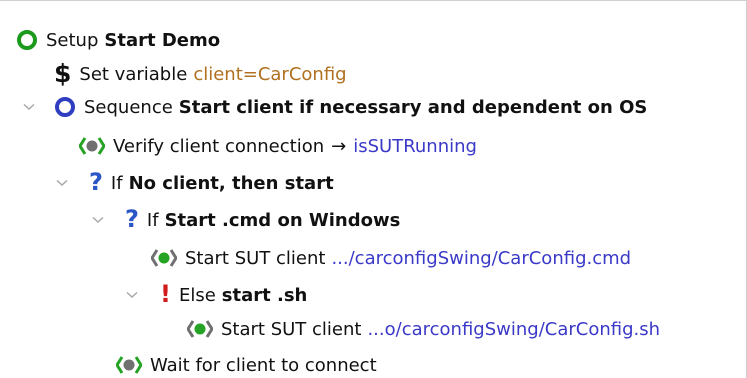 This screenshot has width=747, height=378. What do you see at coordinates (270, 74) in the screenshot?
I see `variable-assignment: client=CarConfig` at bounding box center [270, 74].